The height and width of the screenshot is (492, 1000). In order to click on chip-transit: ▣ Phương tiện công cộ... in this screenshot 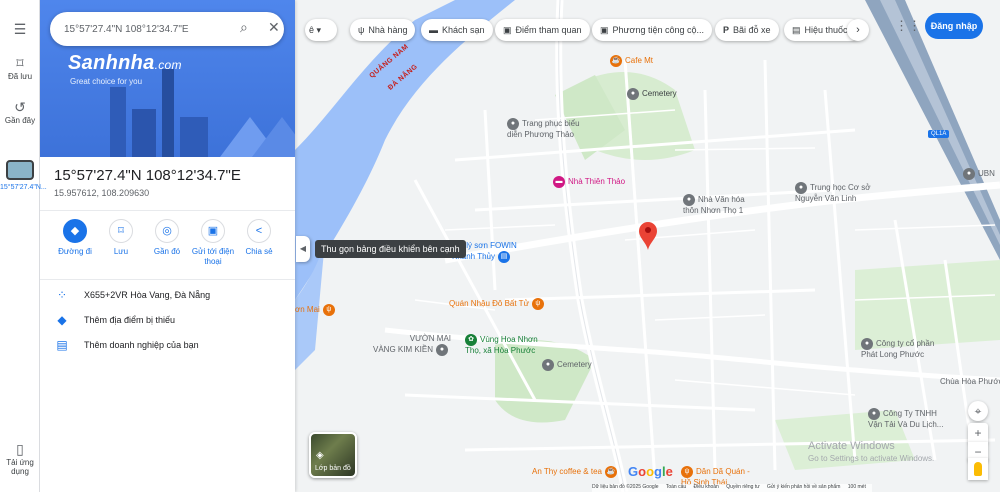, I will do `click(652, 30)`.